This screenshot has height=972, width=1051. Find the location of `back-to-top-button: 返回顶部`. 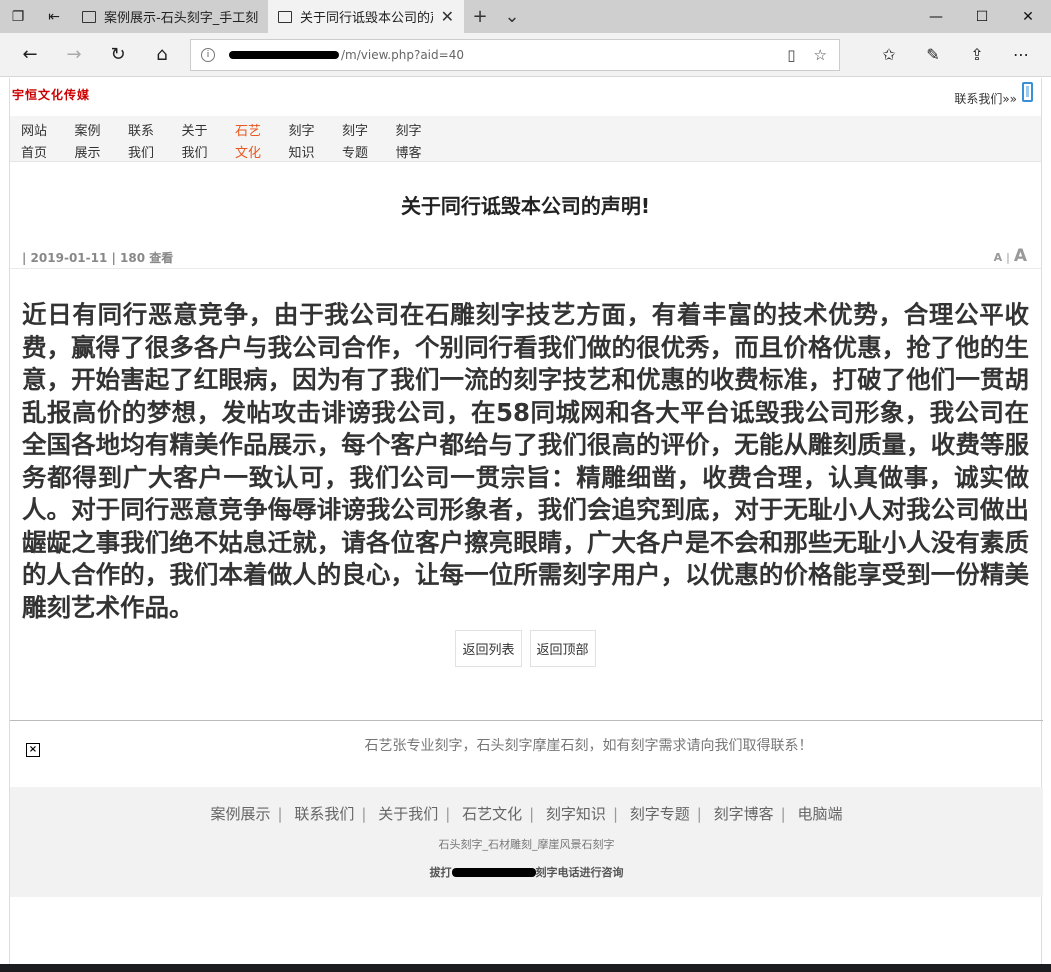

back-to-top-button: 返回顶部 is located at coordinates (562, 648).